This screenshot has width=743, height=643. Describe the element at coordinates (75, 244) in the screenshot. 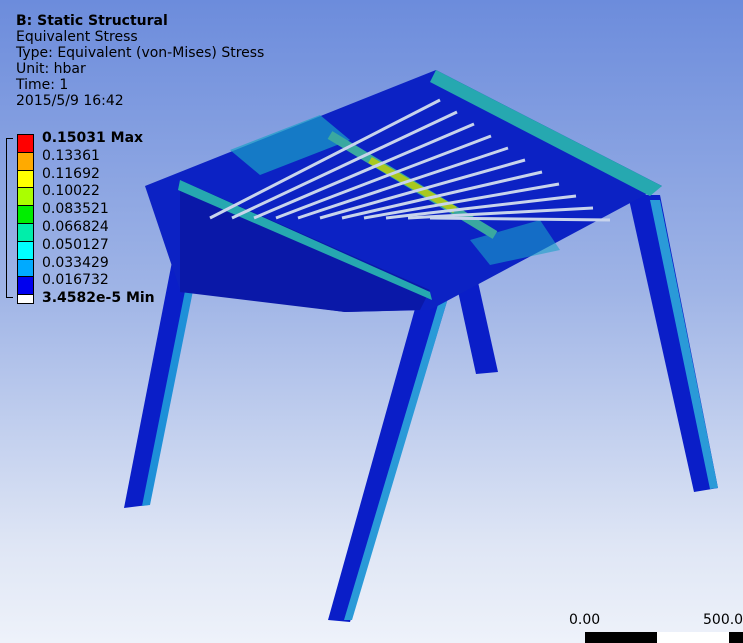

I see `legend-label: 0.050127` at that location.